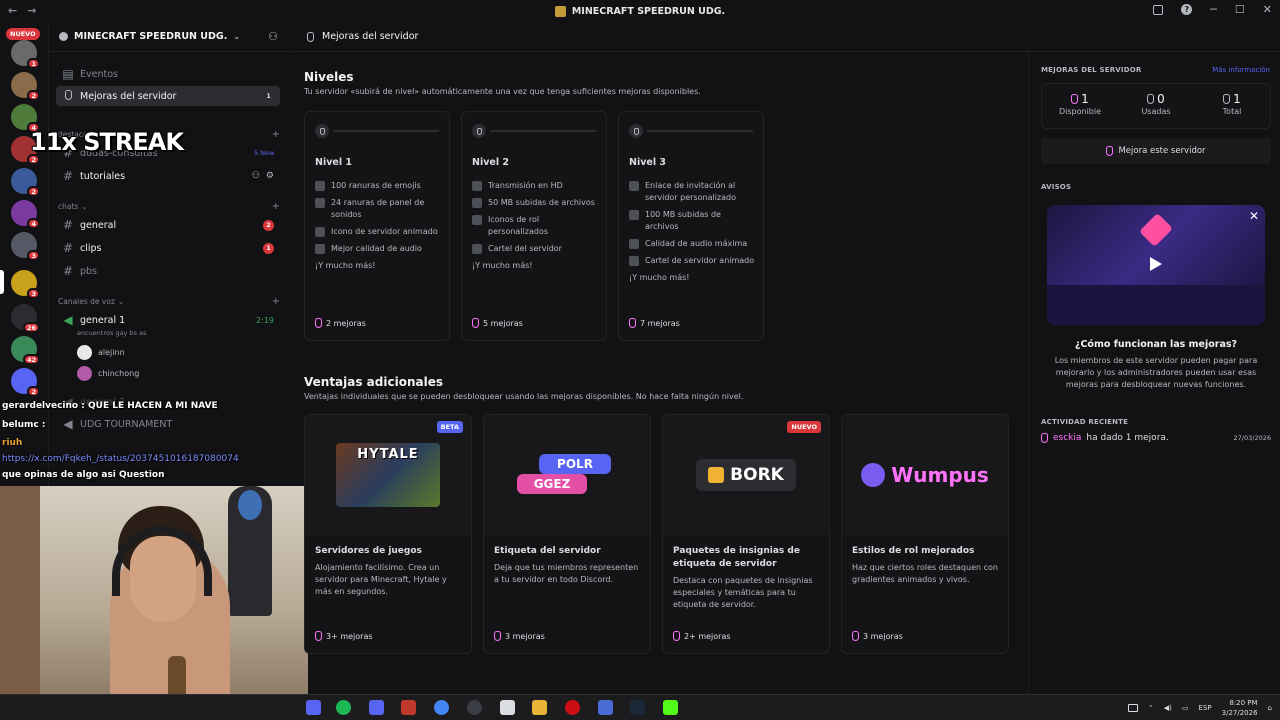 This screenshot has height=720, width=1280. What do you see at coordinates (873, 475) in the screenshot?
I see `wumpus-icon` at bounding box center [873, 475].